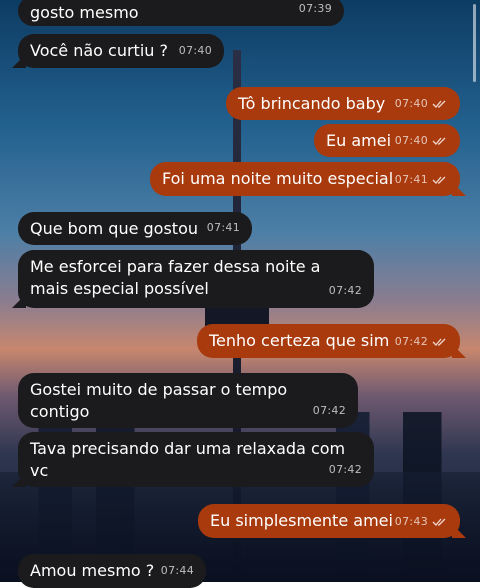 This screenshot has width=480, height=588. What do you see at coordinates (359, 140) in the screenshot?
I see `message-text: Eu amei` at bounding box center [359, 140].